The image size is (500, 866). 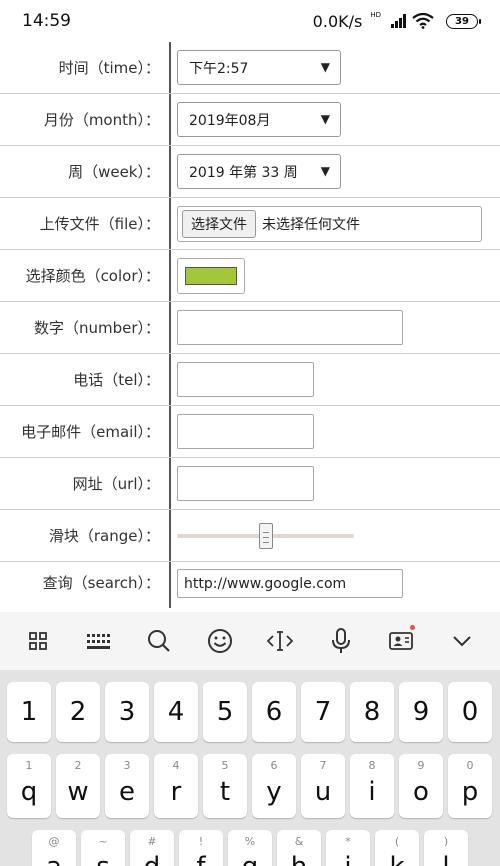 I want to click on key-f: !f, so click(x=201, y=848).